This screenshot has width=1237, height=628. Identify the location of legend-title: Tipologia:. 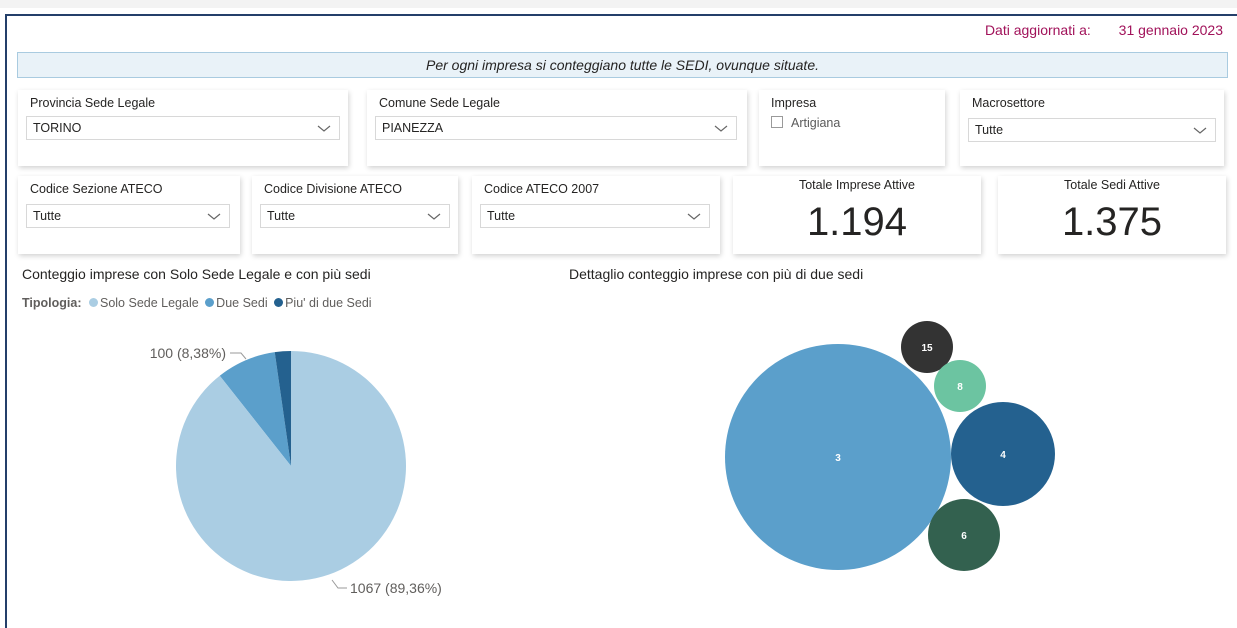
(52, 303).